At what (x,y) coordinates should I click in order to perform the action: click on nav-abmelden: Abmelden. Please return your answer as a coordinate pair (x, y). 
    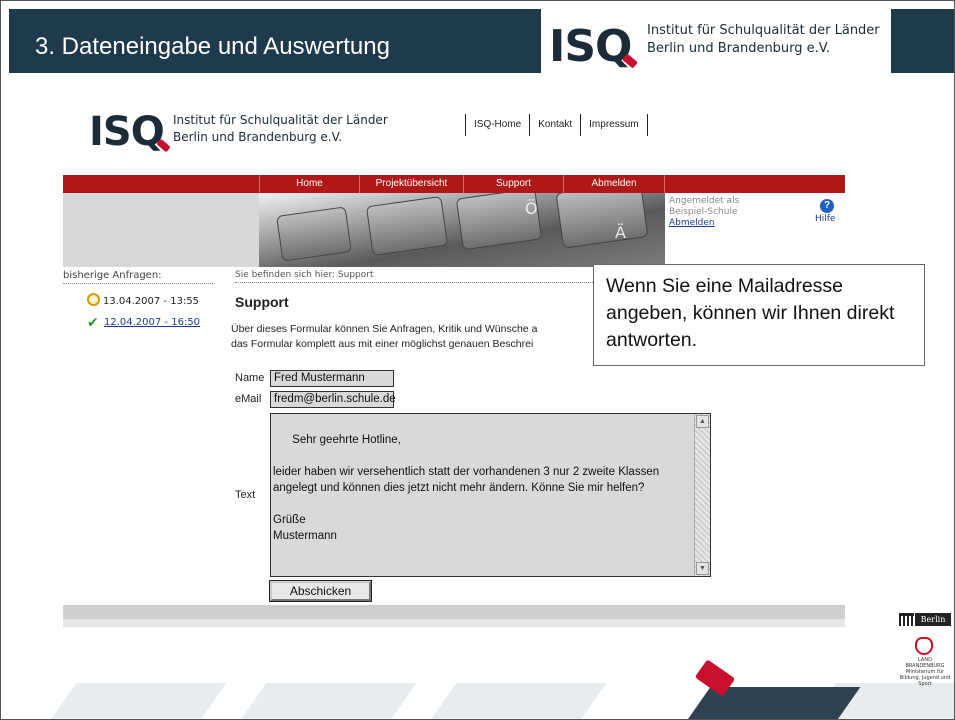
    Looking at the image, I should click on (614, 184).